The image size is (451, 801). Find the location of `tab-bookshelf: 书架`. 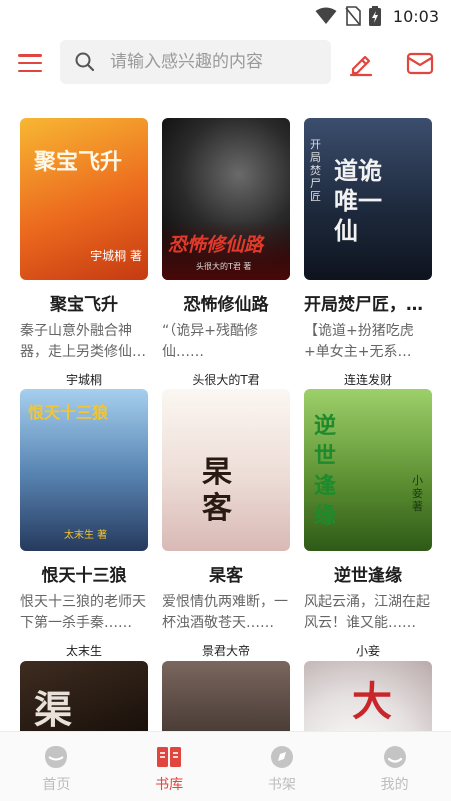

tab-bookshelf: 书架 is located at coordinates (282, 766).